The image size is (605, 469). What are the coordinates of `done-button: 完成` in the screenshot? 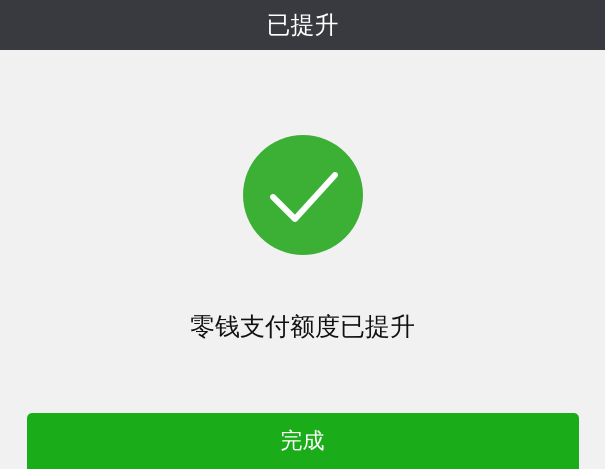 It's located at (302, 441).